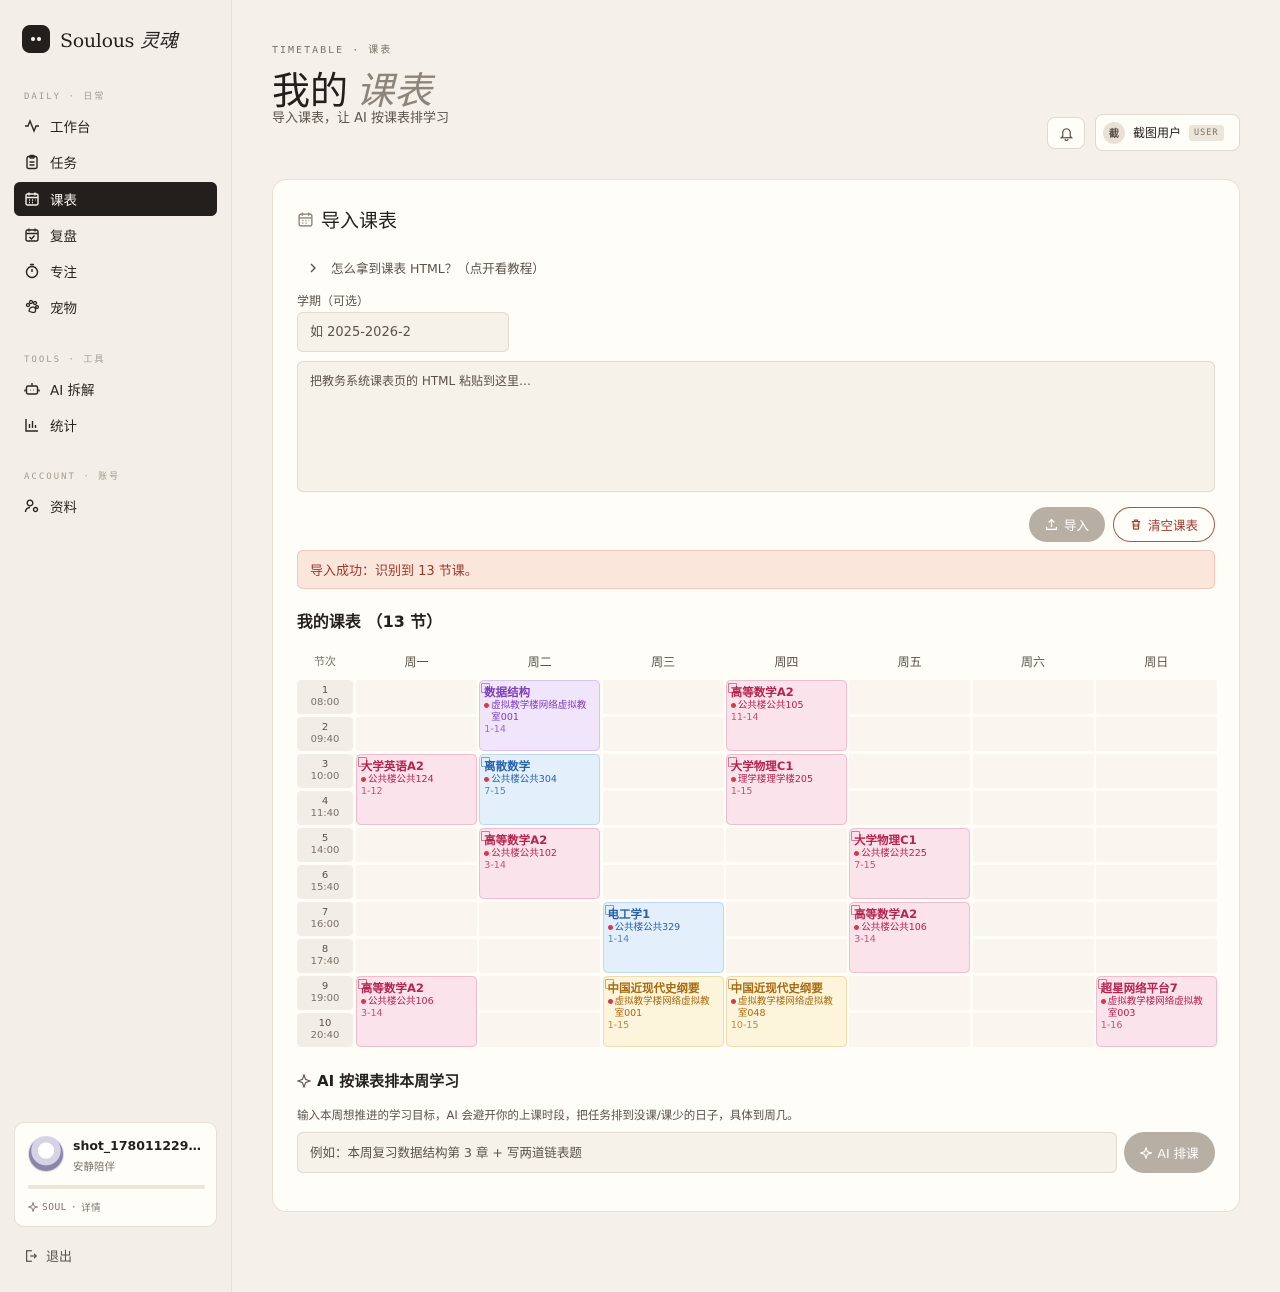 The image size is (1280, 1292). I want to click on course-weeks: 10-15, so click(744, 1025).